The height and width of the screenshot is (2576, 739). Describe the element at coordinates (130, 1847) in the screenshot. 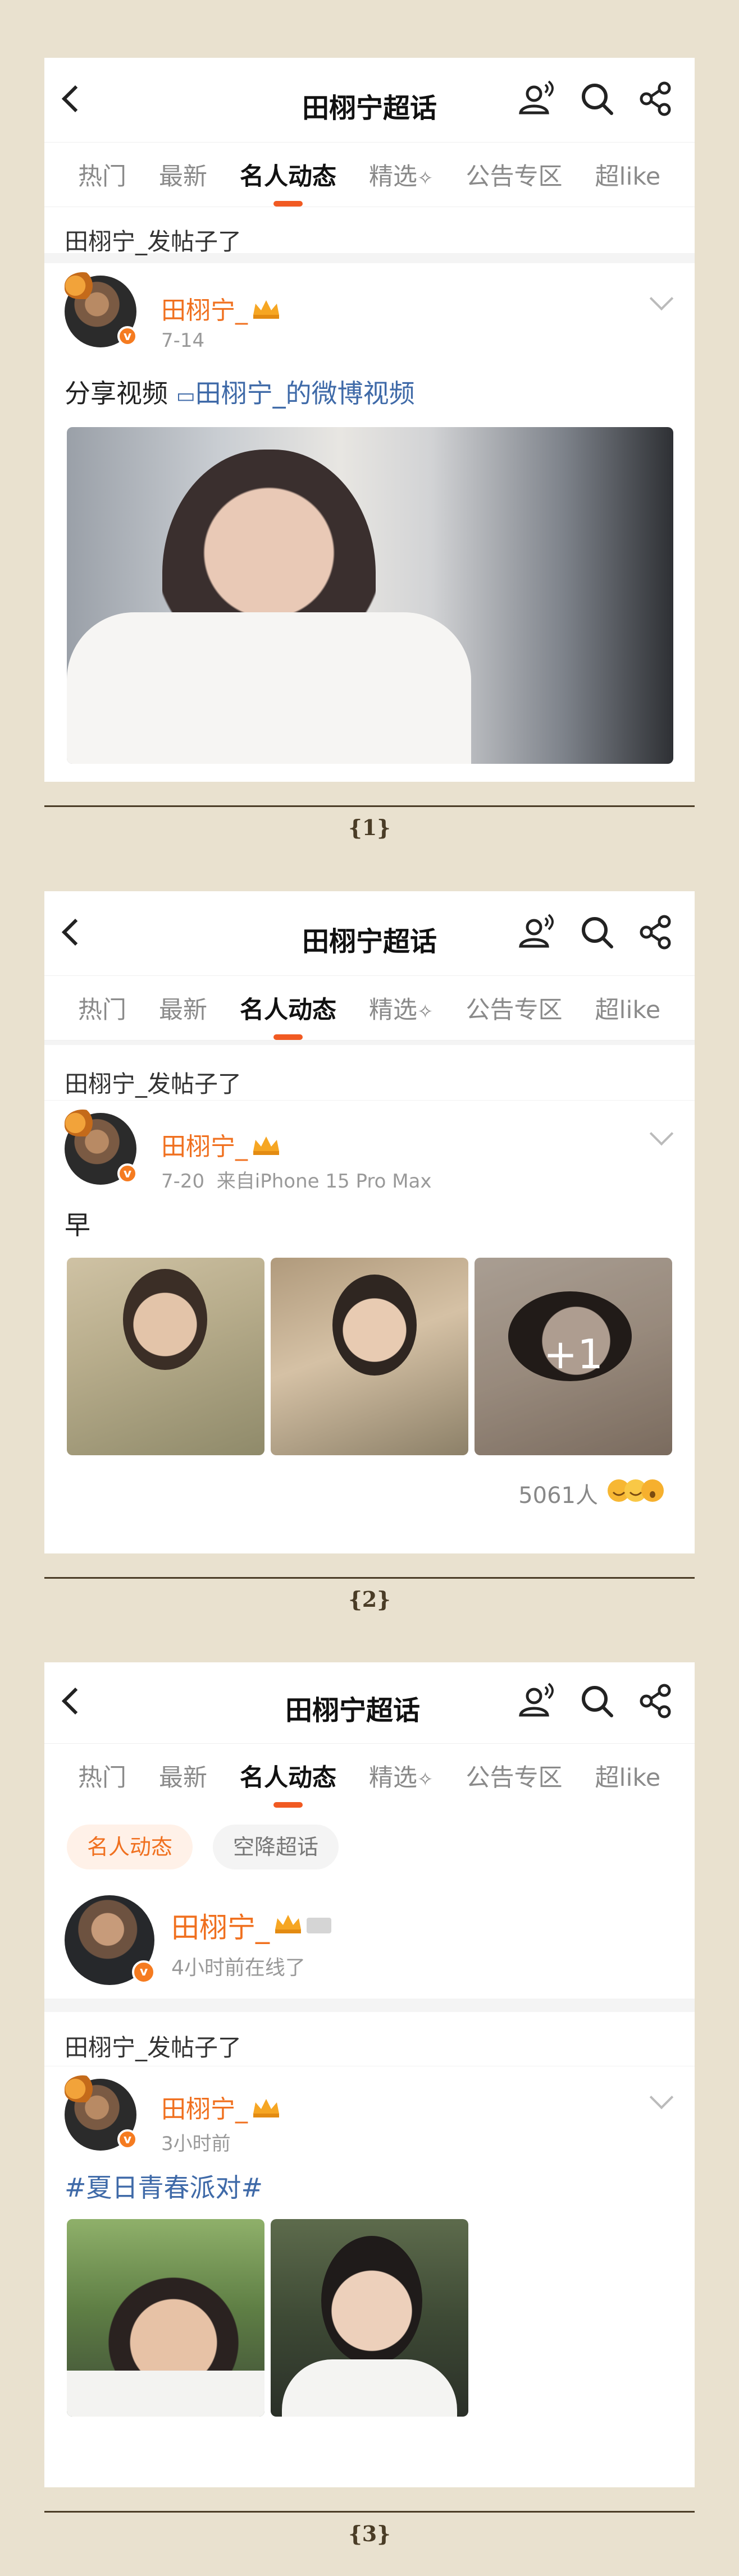

I see `filter-celebrity: 名人动态` at that location.